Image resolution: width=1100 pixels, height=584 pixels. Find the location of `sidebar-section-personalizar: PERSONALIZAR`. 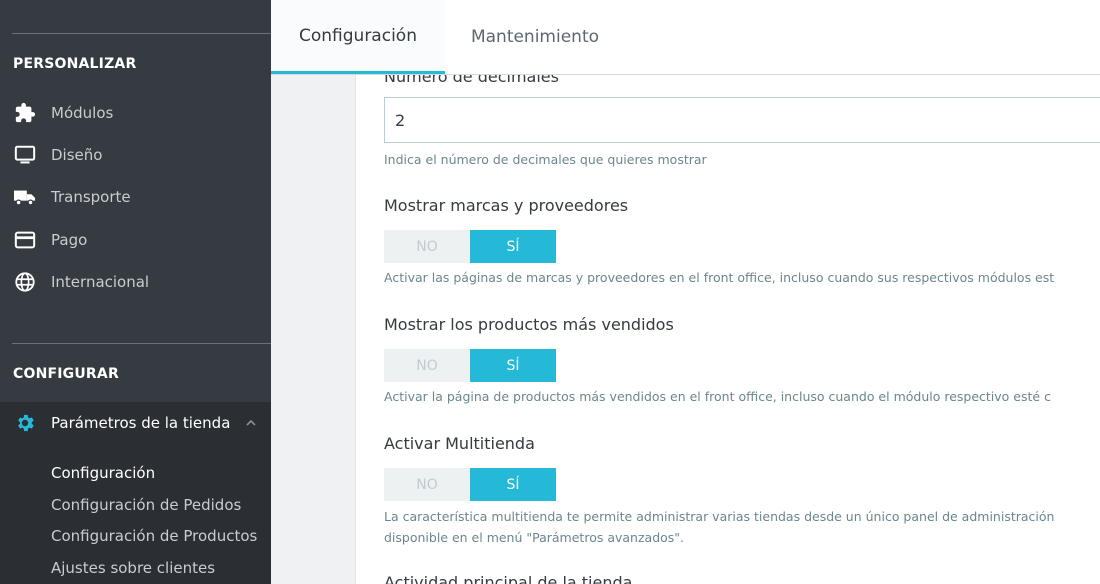

sidebar-section-personalizar: PERSONALIZAR is located at coordinates (75, 64).